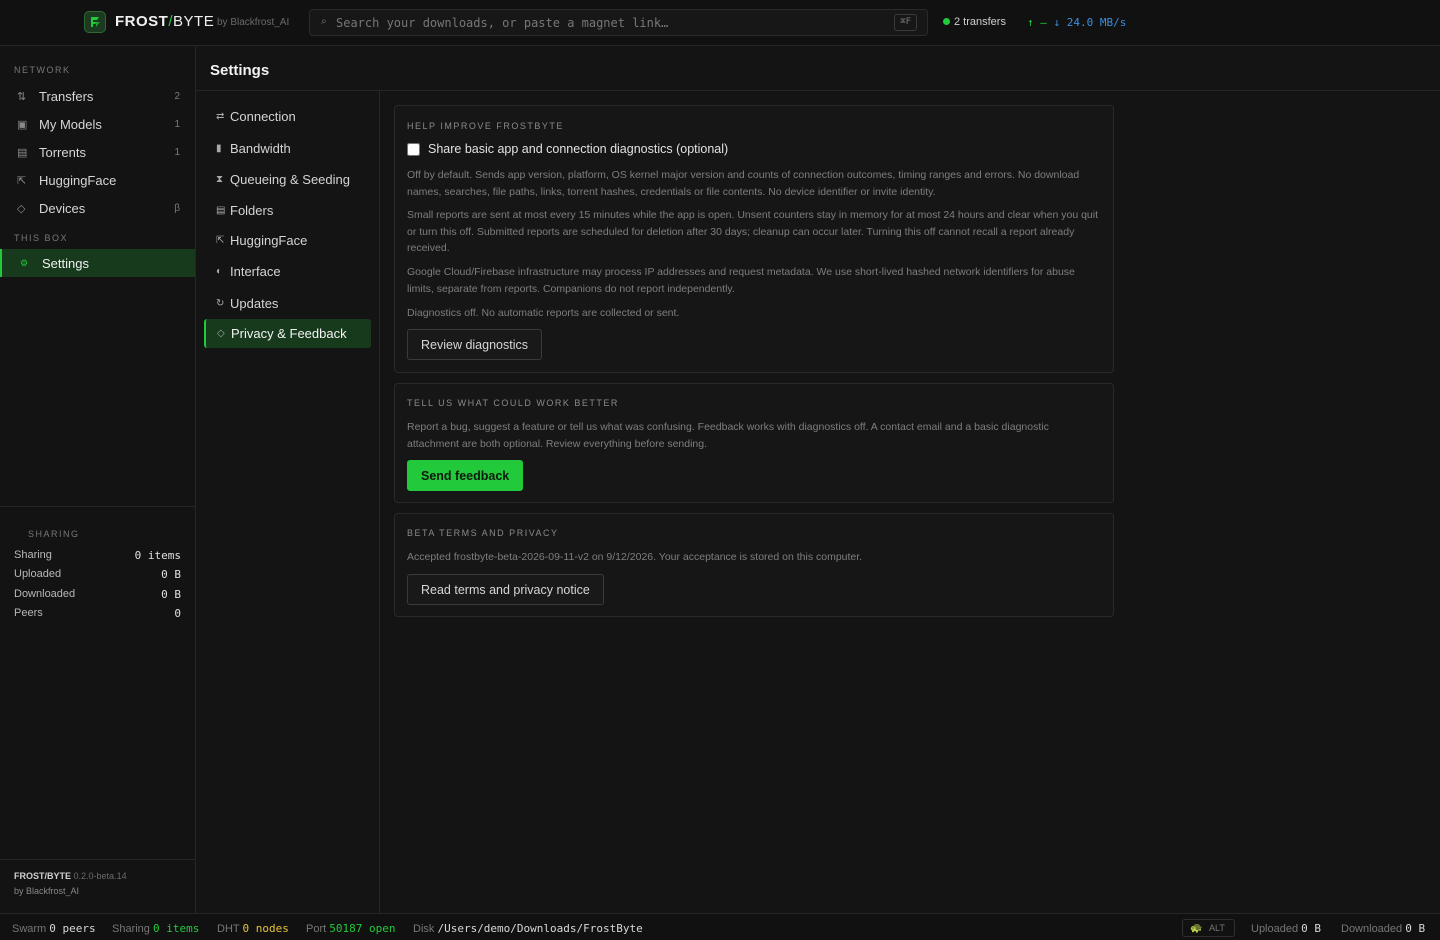 Image resolution: width=1440 pixels, height=940 pixels. I want to click on status-label: Downloaded, so click(1372, 929).